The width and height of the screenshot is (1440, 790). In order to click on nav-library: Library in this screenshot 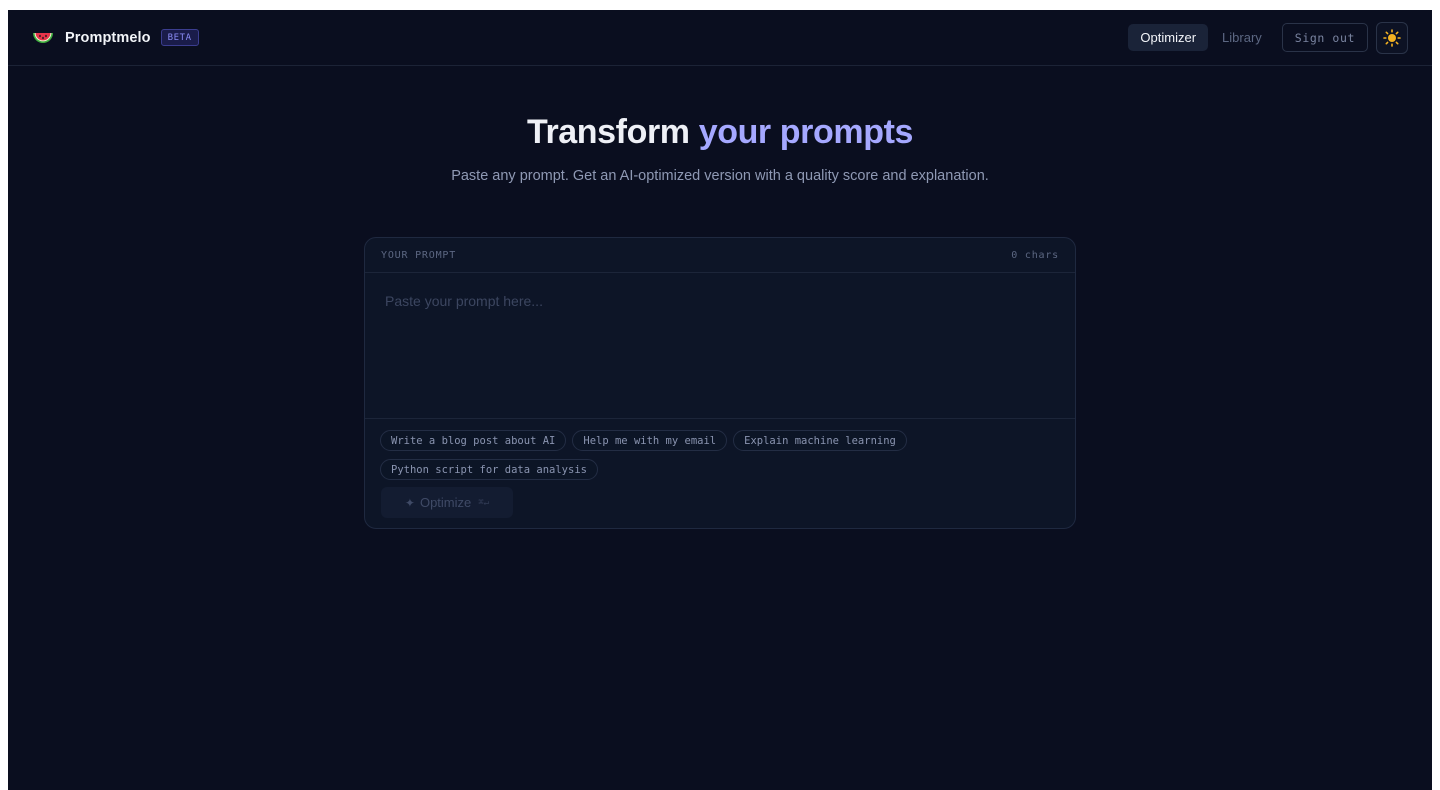, I will do `click(1242, 37)`.